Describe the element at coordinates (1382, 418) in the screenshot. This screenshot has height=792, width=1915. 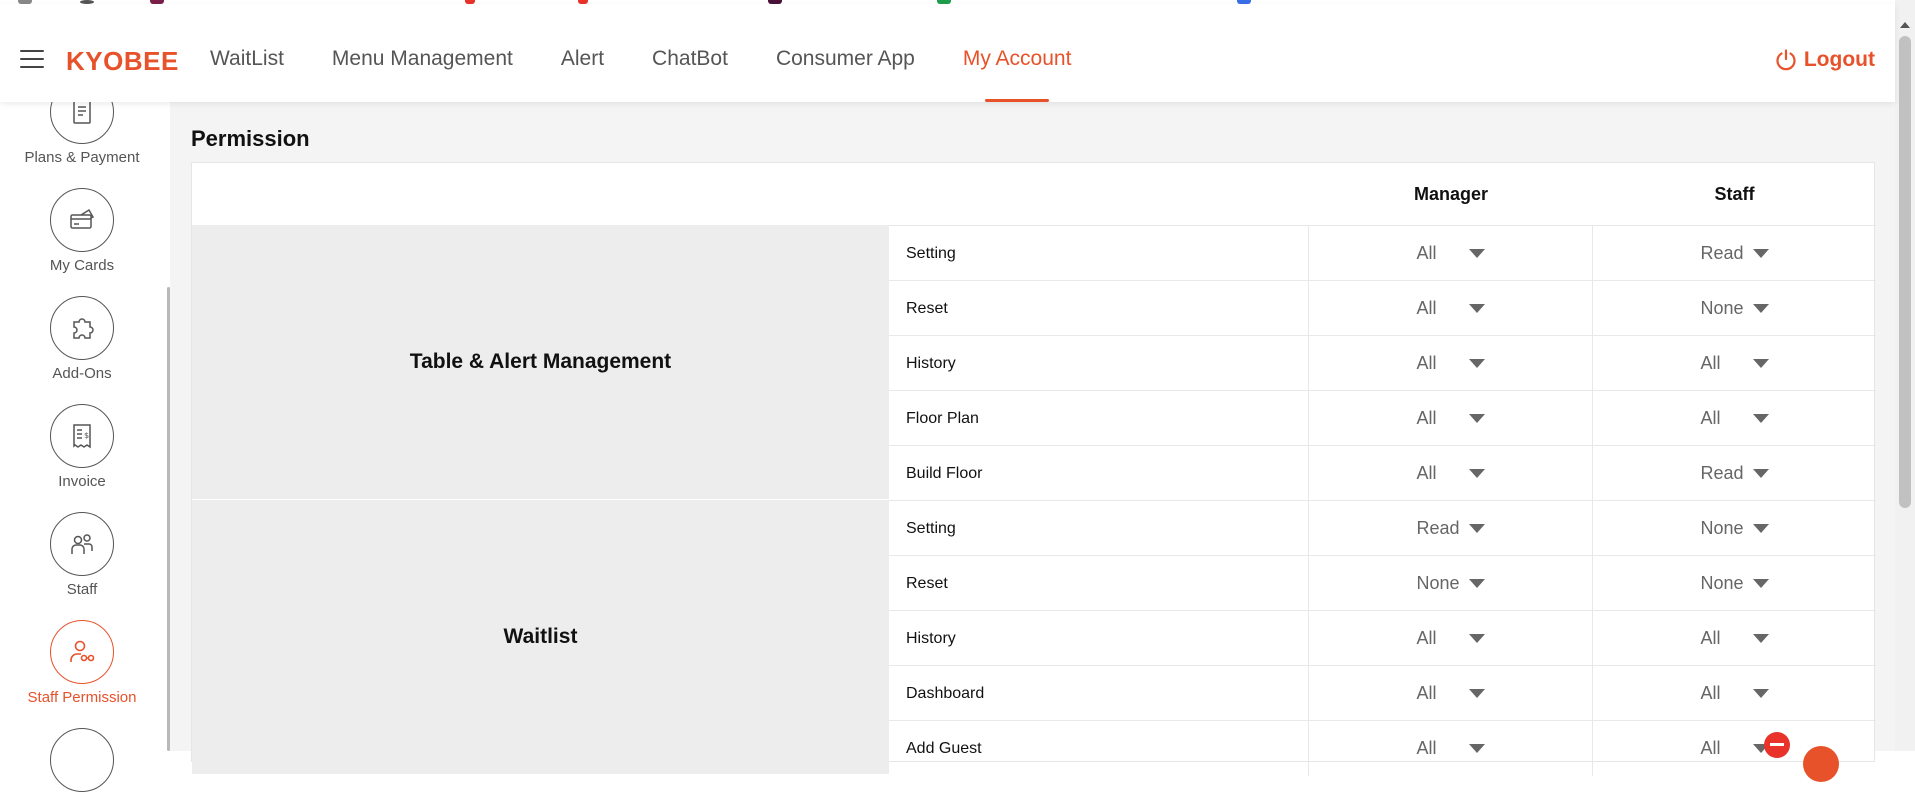
I see `table-row: Floor Plan All All` at that location.